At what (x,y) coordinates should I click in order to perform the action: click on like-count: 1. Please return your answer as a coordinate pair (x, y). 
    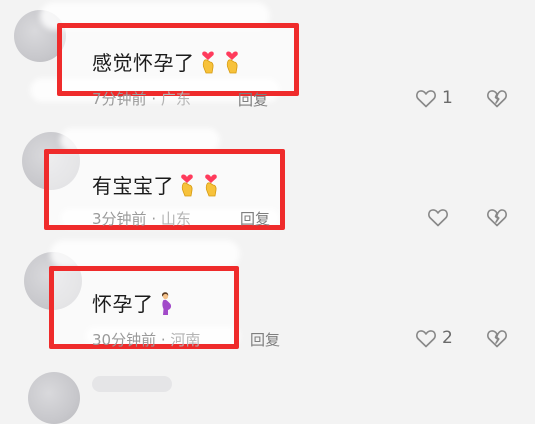
    Looking at the image, I should click on (447, 98).